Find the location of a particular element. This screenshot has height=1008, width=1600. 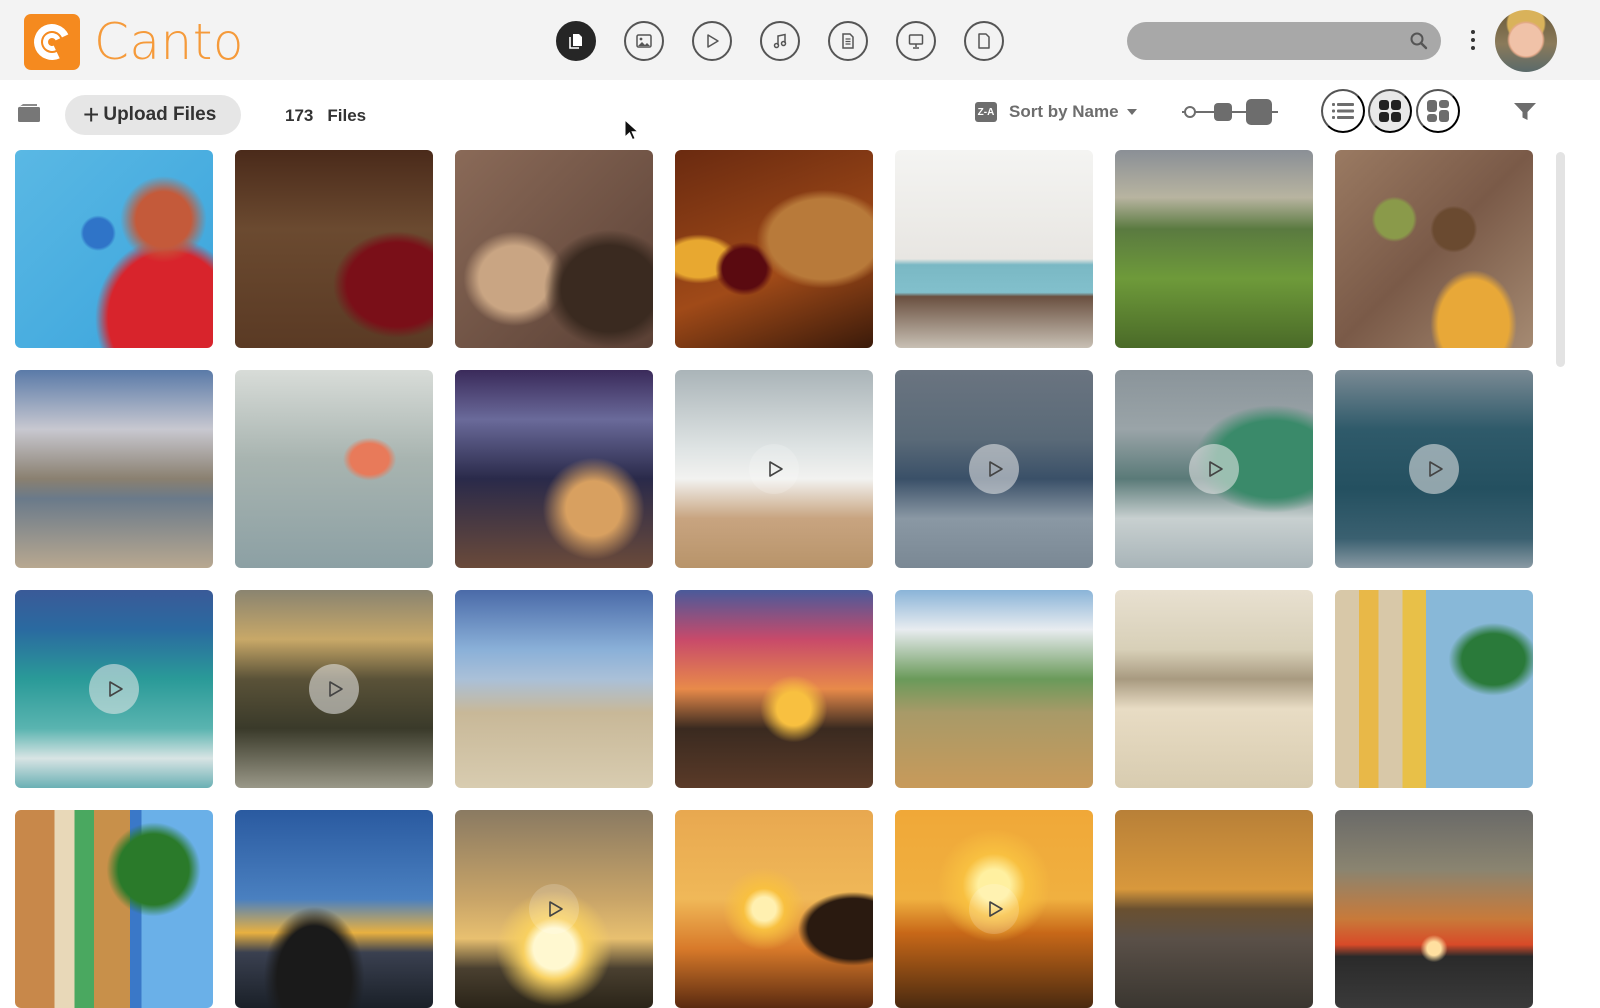

thumbnail-size-slider is located at coordinates (1230, 112).